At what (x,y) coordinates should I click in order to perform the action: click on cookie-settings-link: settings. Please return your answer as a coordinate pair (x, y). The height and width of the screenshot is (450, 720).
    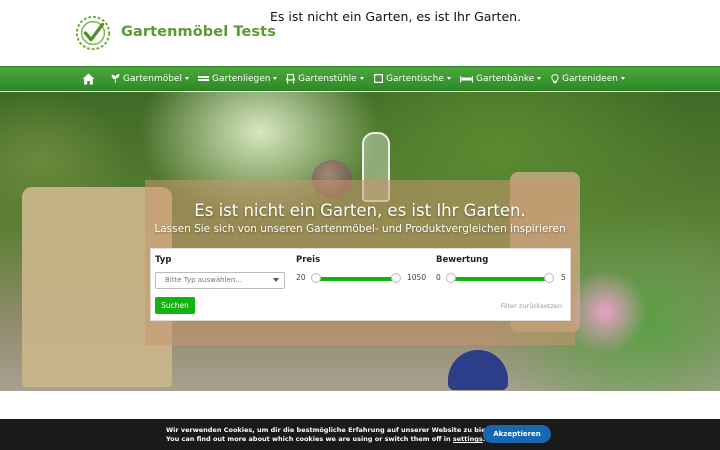
    Looking at the image, I should click on (468, 439).